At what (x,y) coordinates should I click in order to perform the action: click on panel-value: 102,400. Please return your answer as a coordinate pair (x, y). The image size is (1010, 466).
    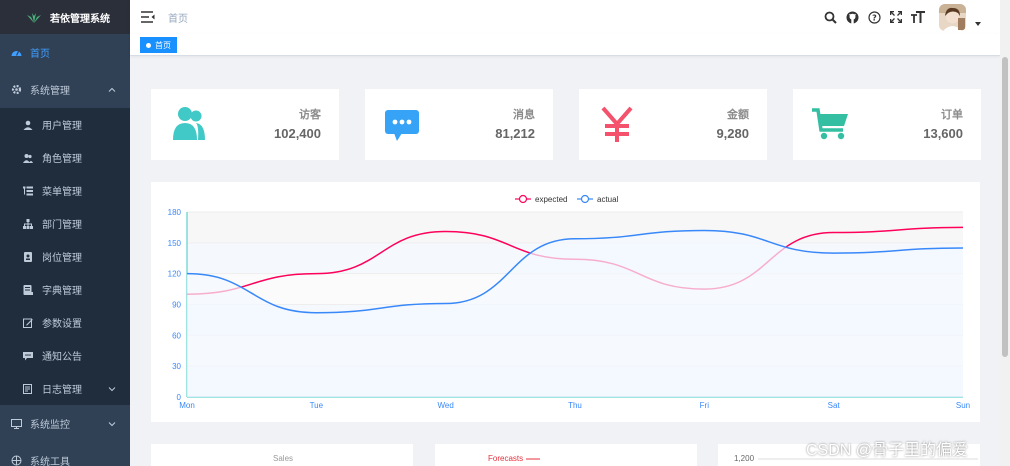
    Looking at the image, I should click on (297, 133).